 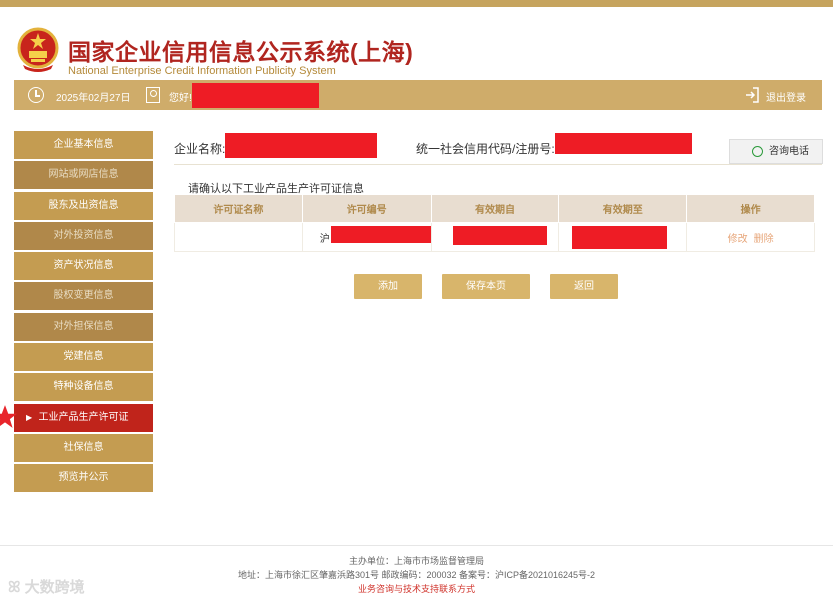 I want to click on phone-icon, so click(x=757, y=151).